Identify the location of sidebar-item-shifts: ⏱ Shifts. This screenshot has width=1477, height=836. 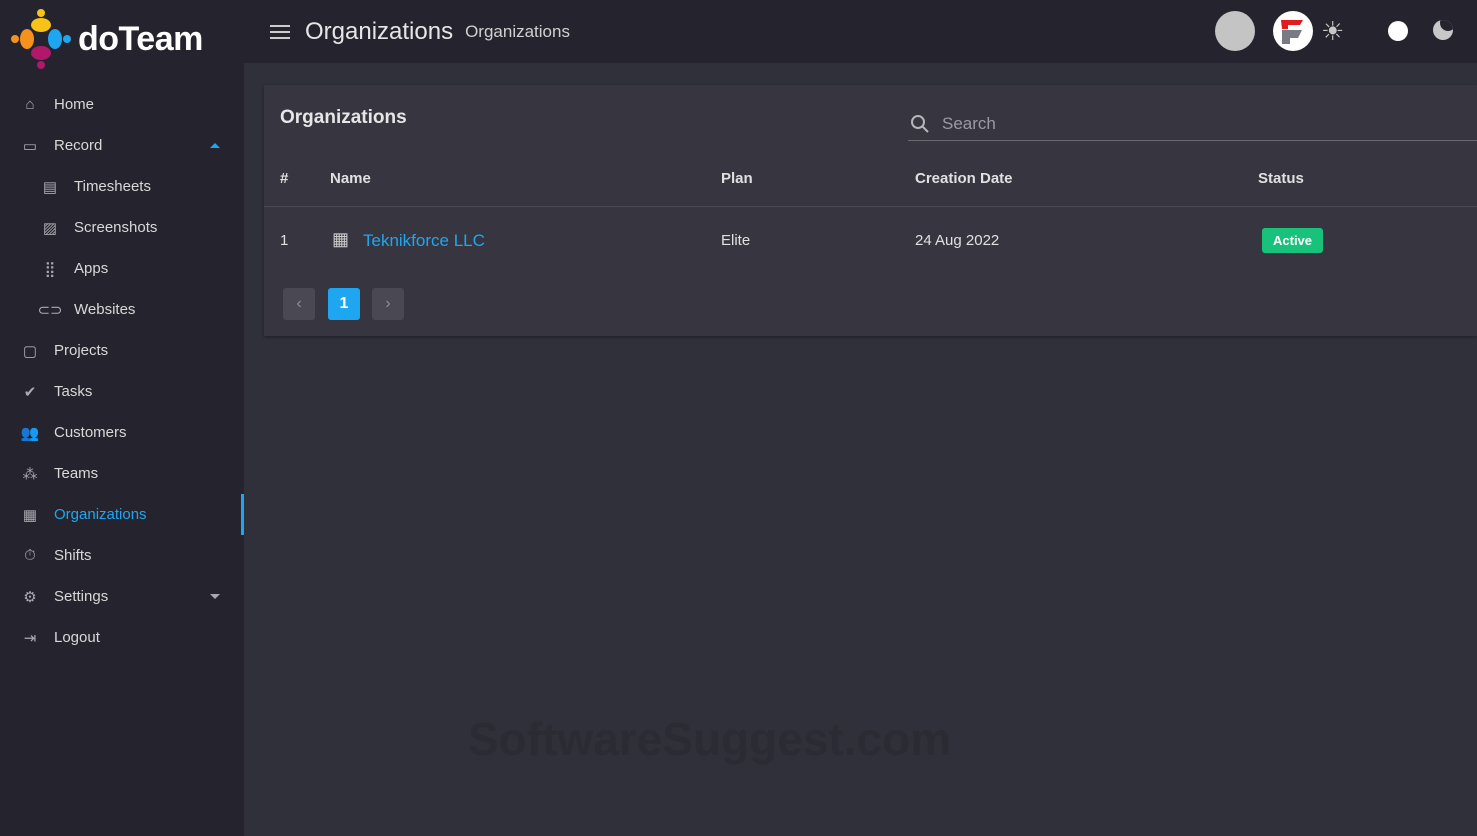
(122, 555).